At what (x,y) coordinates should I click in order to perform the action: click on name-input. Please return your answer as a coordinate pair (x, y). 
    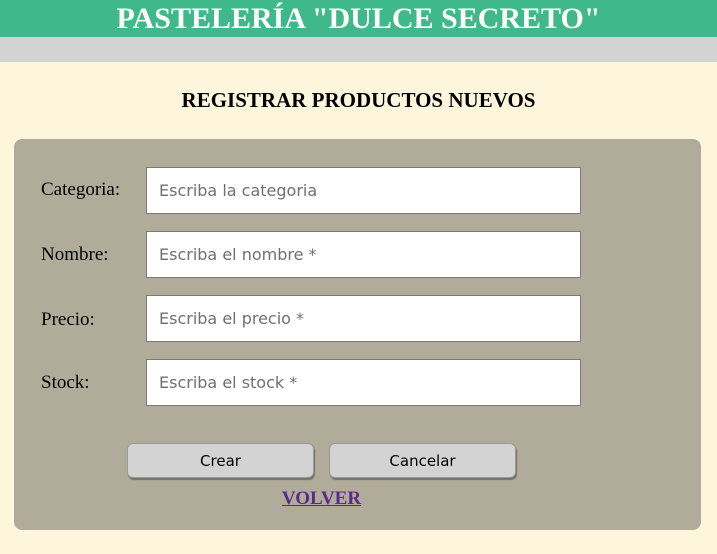
    Looking at the image, I should click on (363, 254).